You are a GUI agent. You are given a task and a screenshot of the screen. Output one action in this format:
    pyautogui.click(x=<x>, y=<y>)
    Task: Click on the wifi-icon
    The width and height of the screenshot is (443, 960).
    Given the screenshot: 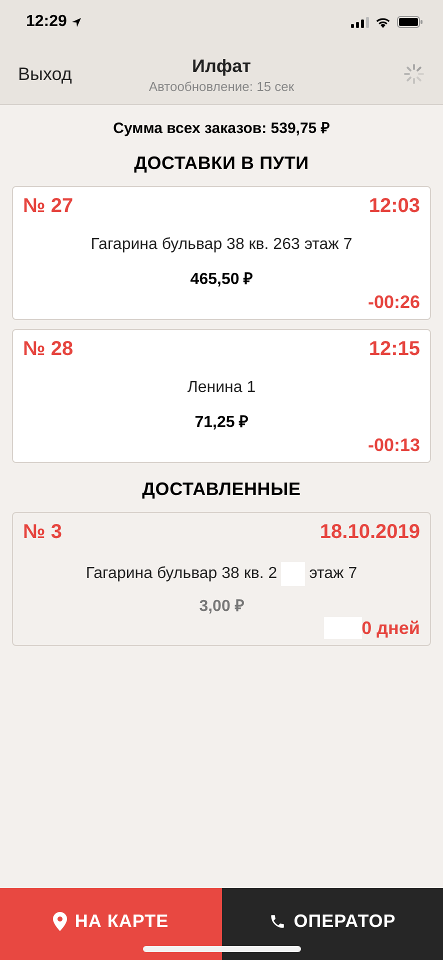 What is the action you would take?
    pyautogui.click(x=383, y=22)
    